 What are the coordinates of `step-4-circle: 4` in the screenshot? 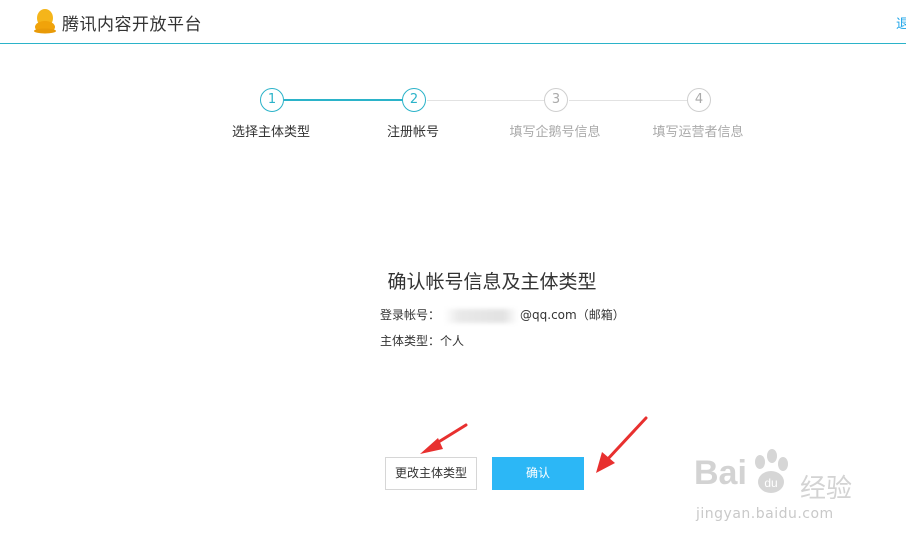 It's located at (699, 100).